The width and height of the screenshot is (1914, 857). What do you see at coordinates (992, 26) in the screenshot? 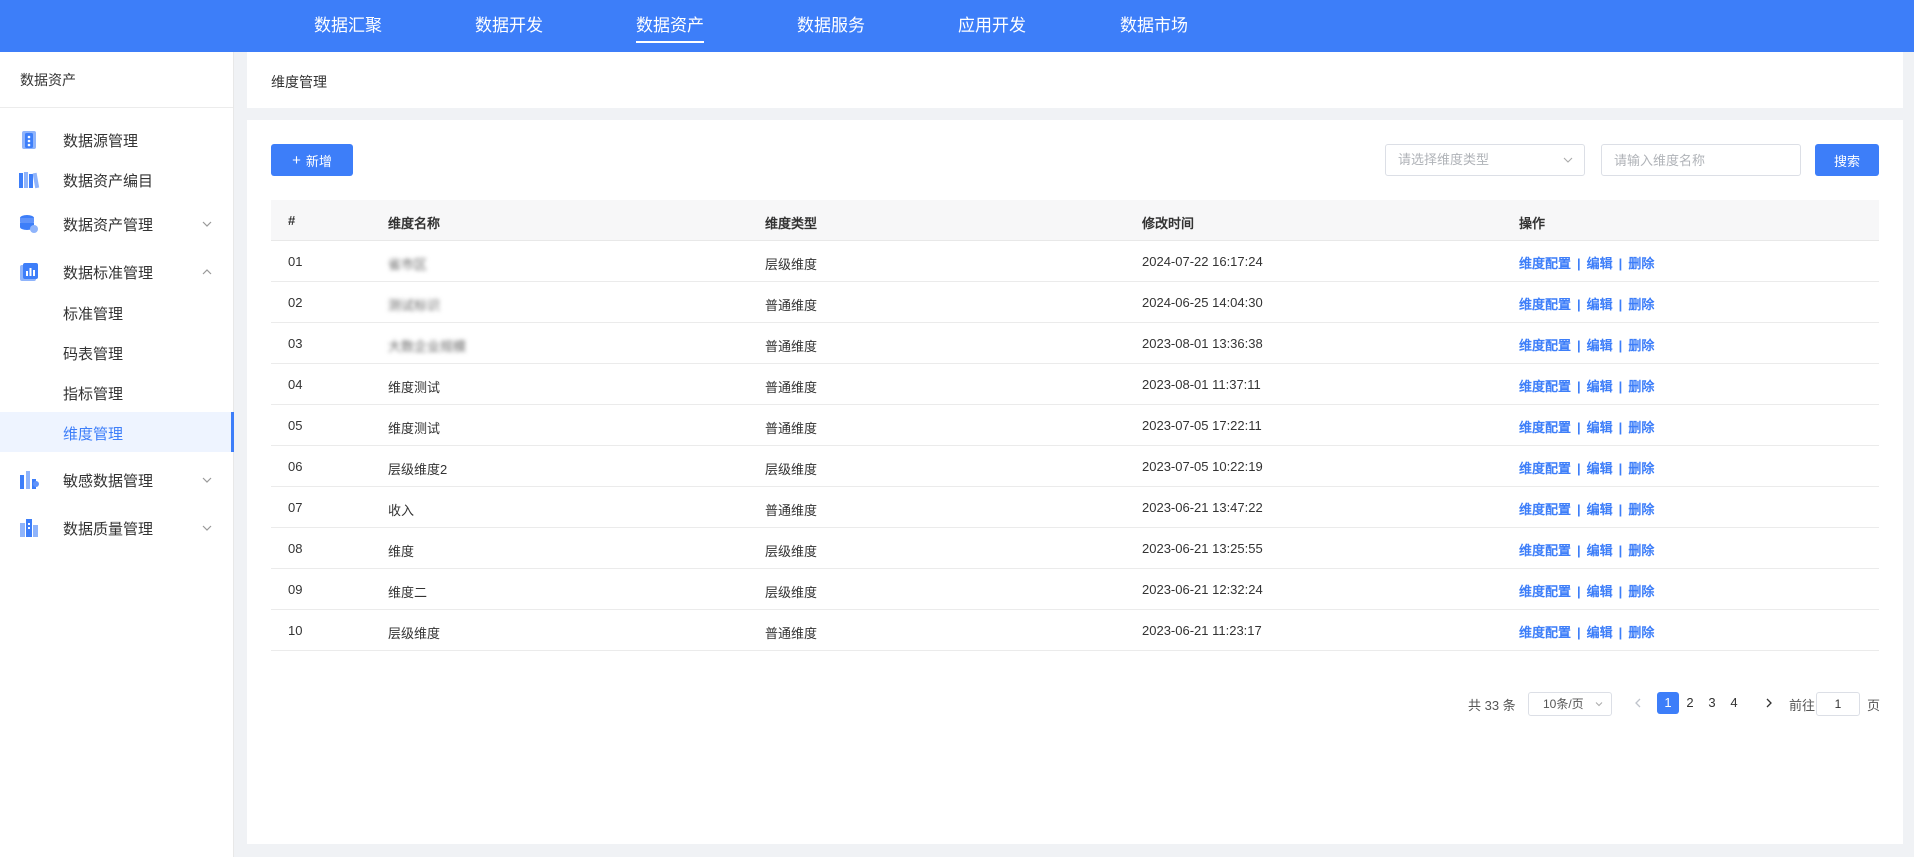
I see `nav-item-app-development: 应用开发` at bounding box center [992, 26].